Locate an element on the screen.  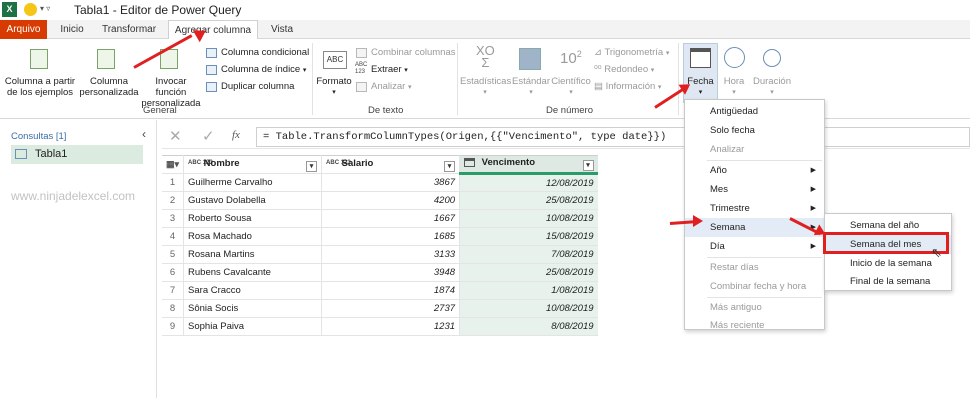
table-row: 3 Roberto Sousa 1667 10/08/2019 is located at coordinates (380, 218).